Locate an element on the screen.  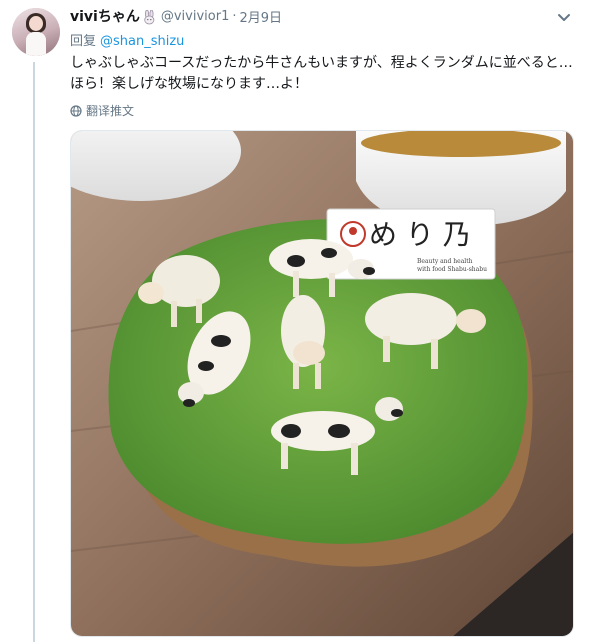
translate-label: 翻译推文 is located at coordinates (110, 111).